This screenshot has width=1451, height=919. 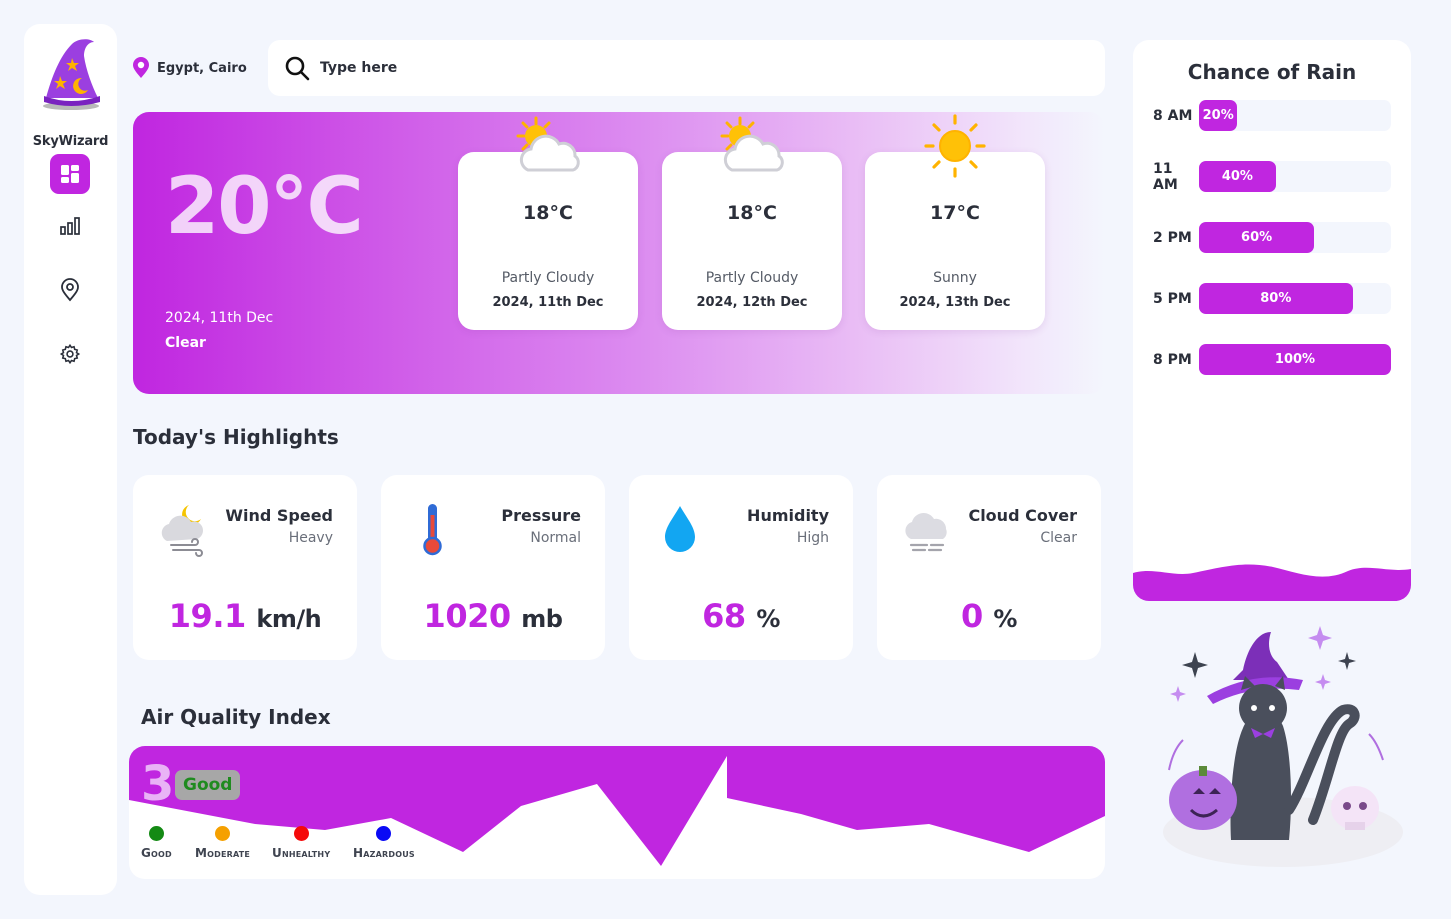 I want to click on witch-cat-illustration, so click(x=1283, y=746).